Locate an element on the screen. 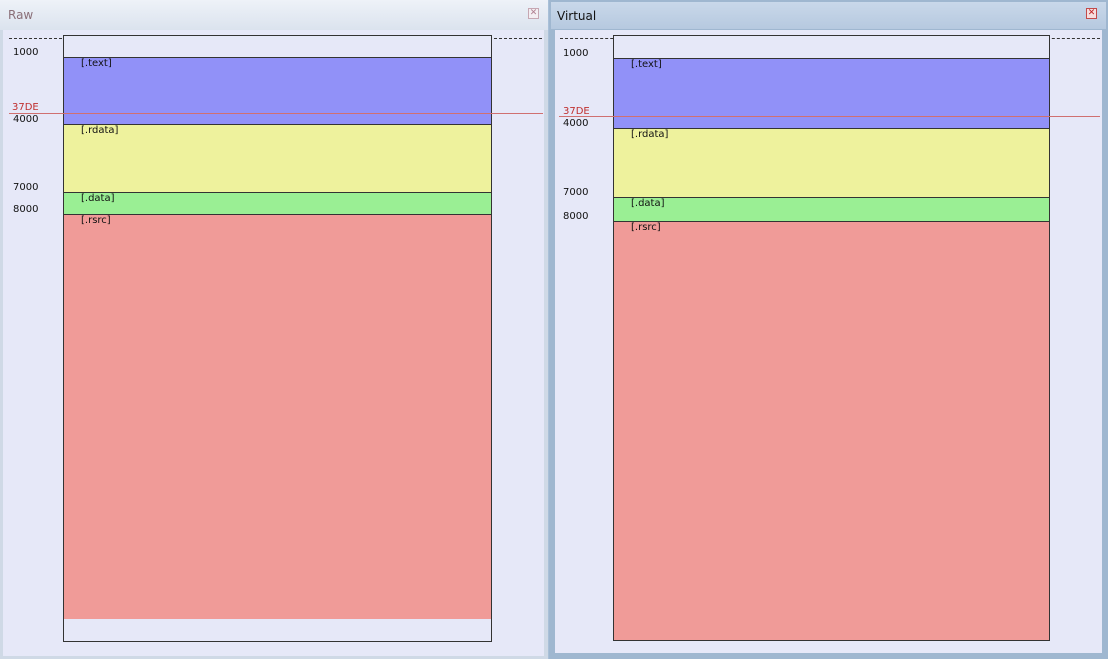 The image size is (1108, 659). virtual-titlebar: Virtual ✕ is located at coordinates (828, 15).